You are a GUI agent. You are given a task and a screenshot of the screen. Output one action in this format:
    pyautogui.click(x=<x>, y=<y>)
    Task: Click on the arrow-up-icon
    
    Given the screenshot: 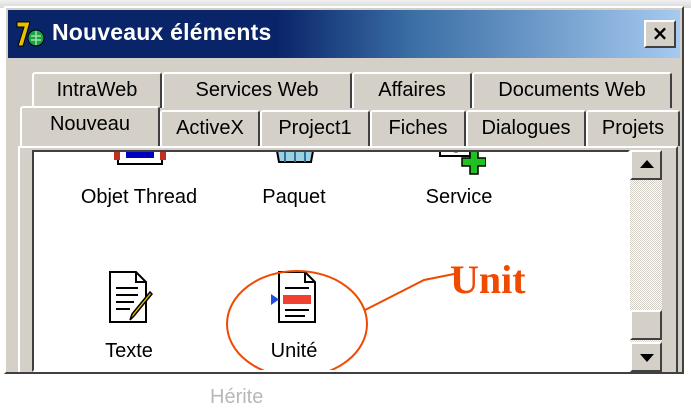 What is the action you would take?
    pyautogui.click(x=647, y=164)
    